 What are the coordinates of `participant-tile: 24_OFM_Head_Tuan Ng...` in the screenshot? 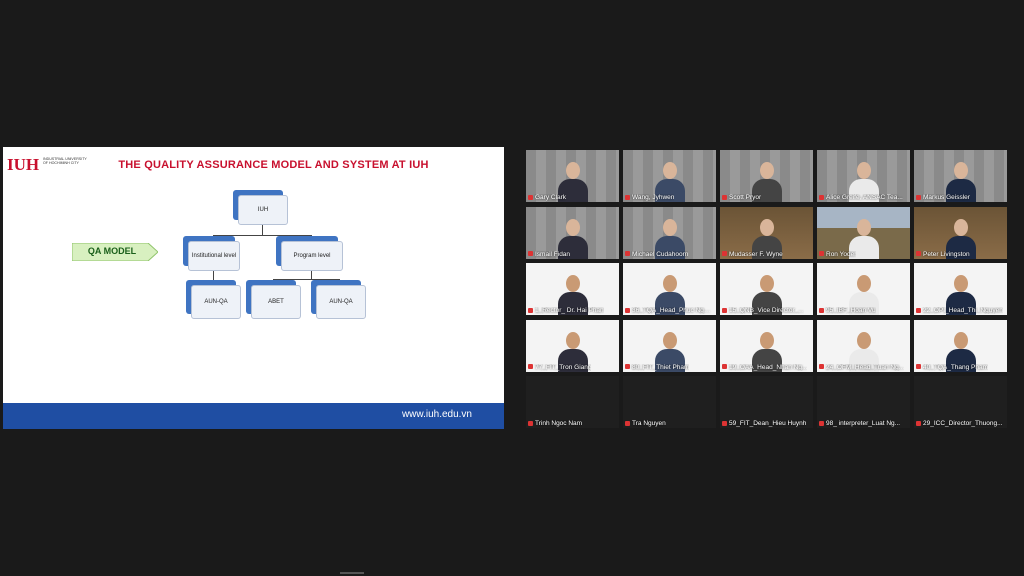 It's located at (863, 345).